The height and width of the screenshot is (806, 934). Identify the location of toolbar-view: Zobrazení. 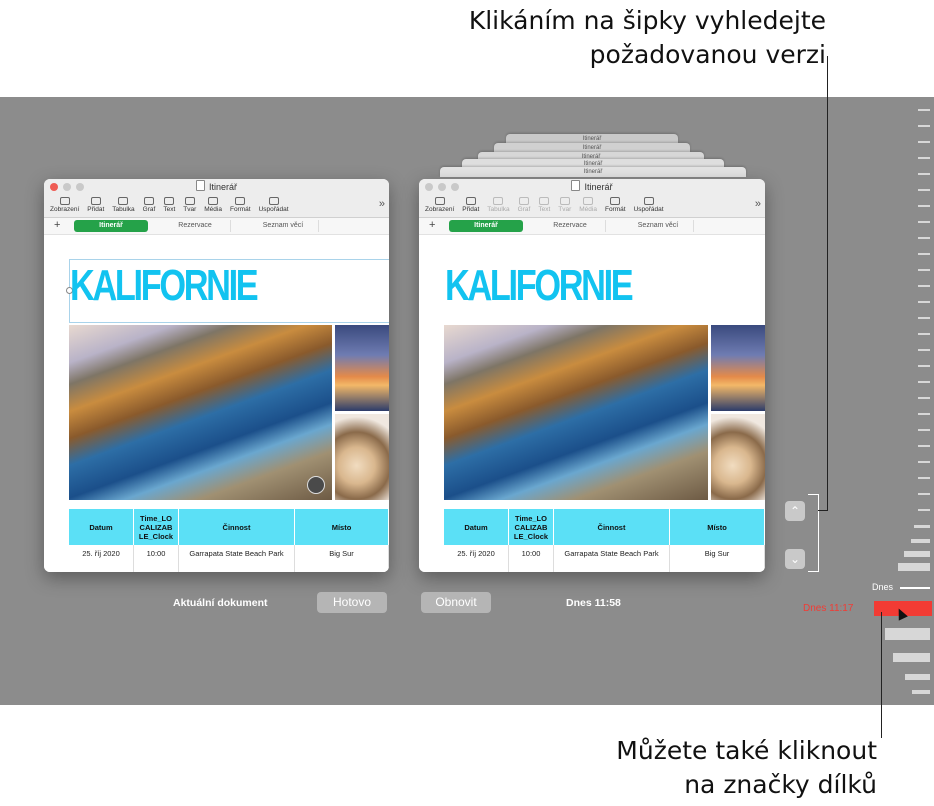
(64, 204).